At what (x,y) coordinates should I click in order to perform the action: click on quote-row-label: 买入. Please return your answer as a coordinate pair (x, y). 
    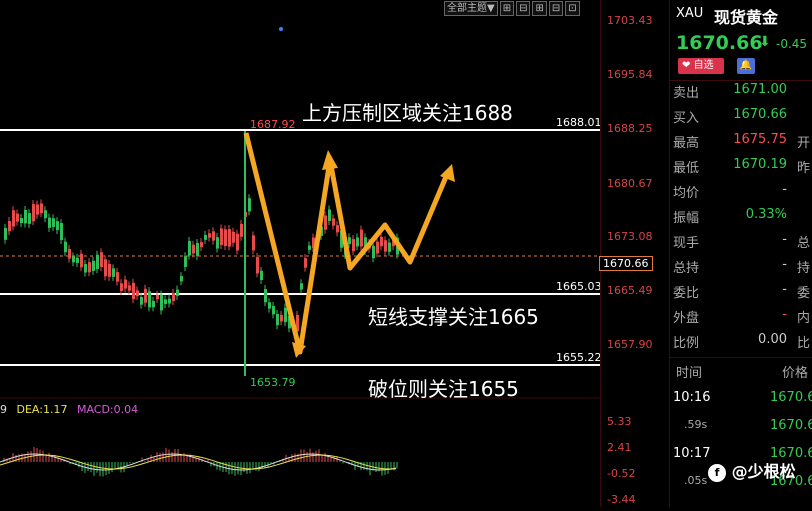
    Looking at the image, I should click on (686, 118).